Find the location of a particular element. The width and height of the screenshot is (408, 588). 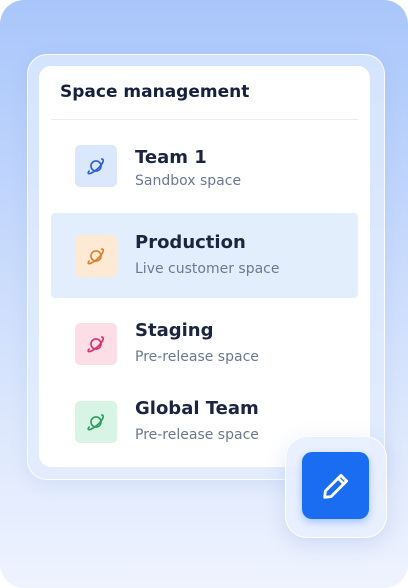

title-divider is located at coordinates (204, 119).